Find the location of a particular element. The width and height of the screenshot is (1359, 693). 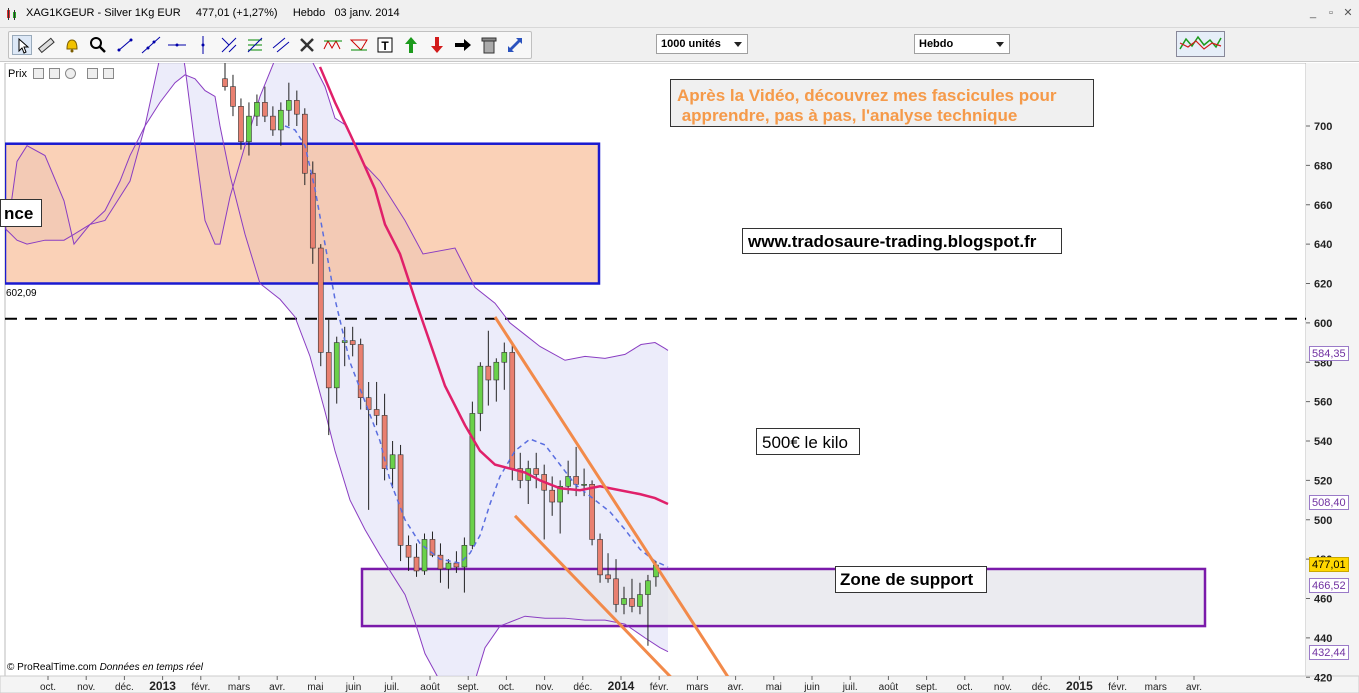

y-axis-tick-label: 600 is located at coordinates (1323, 324).